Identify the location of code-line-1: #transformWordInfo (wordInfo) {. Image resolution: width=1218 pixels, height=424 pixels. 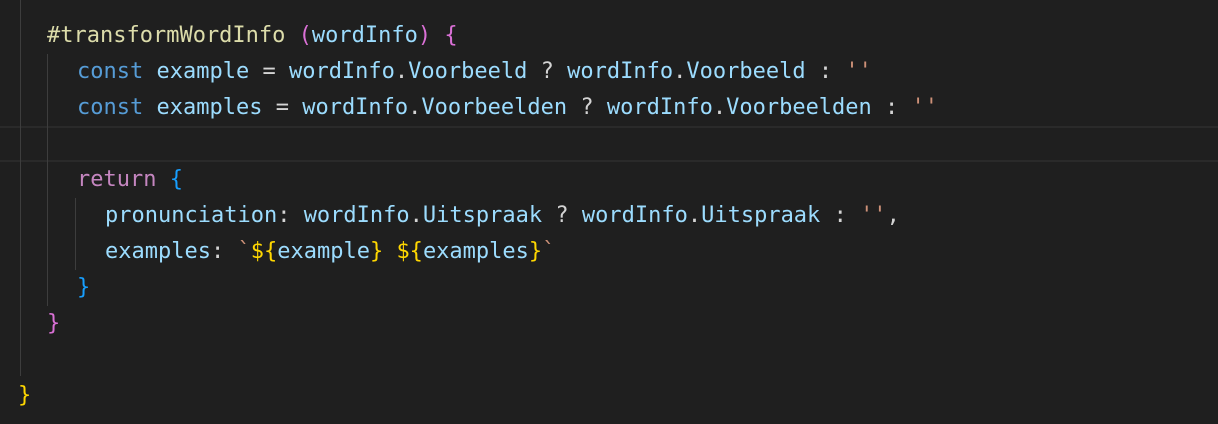
(252, 36).